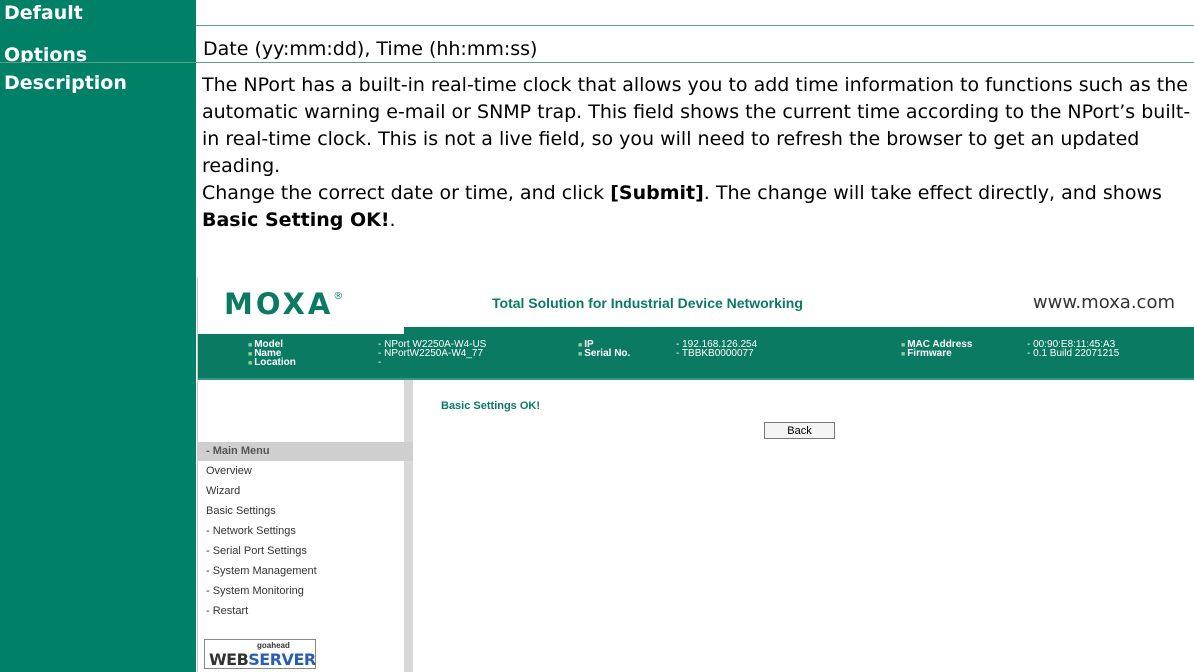 The width and height of the screenshot is (1194, 672). Describe the element at coordinates (715, 353) in the screenshot. I see `serial-value: - TBBKB0000077` at that location.